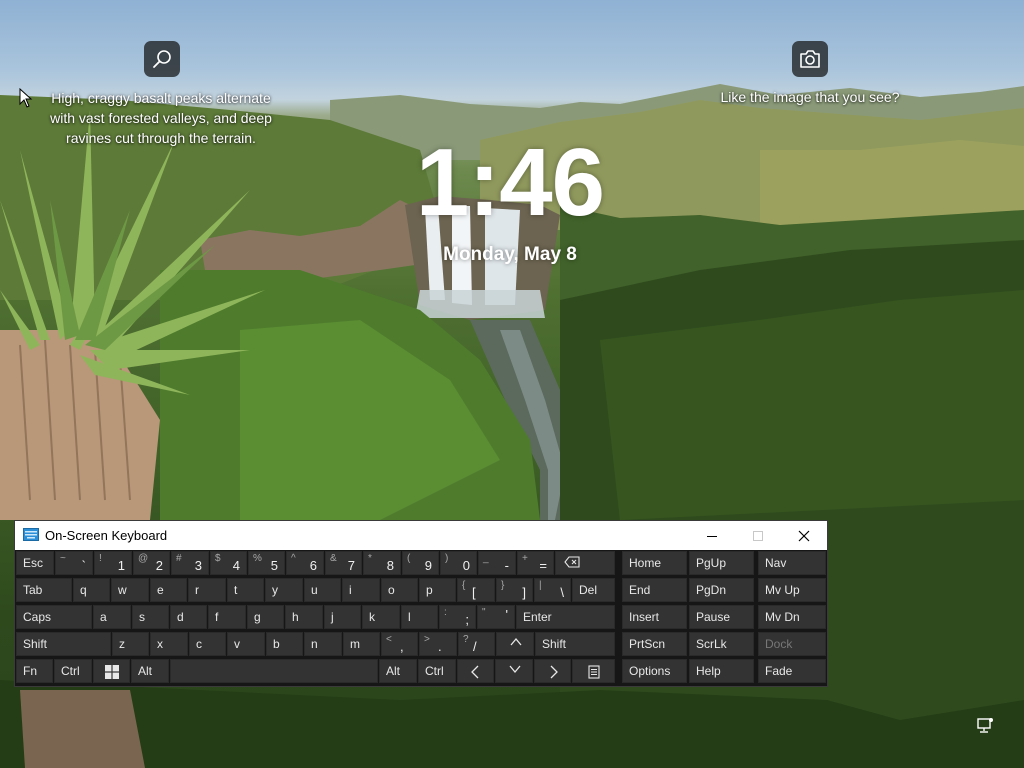  I want to click on key-context-menu, so click(593, 671).